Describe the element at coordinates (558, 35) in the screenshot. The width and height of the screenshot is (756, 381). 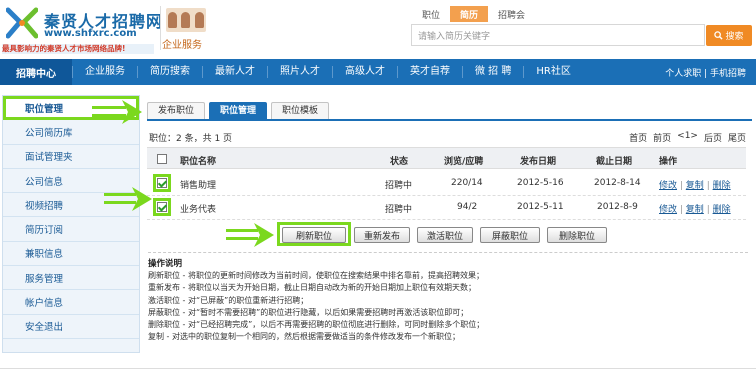
I see `search-input: 请输入简历关键字` at that location.